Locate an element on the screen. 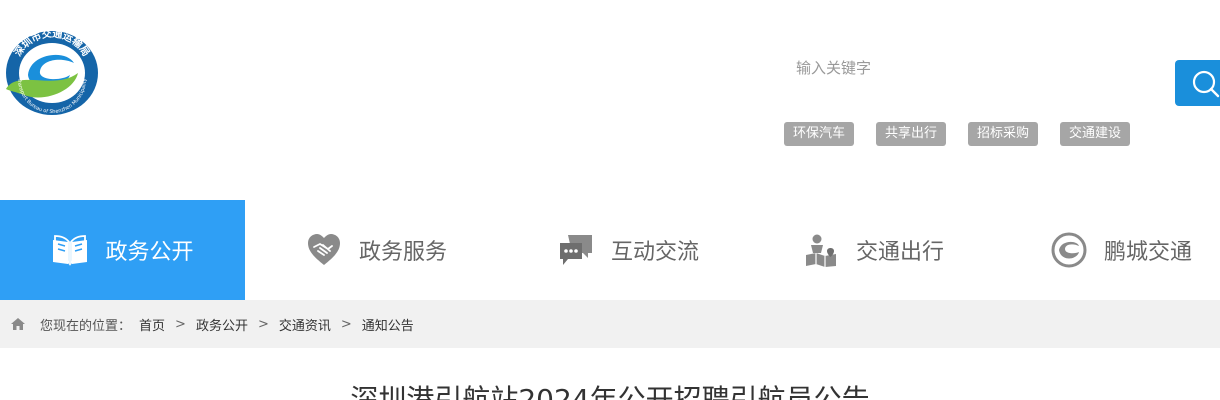 This screenshot has width=1220, height=400. nav-label: 政务公开 is located at coordinates (149, 252).